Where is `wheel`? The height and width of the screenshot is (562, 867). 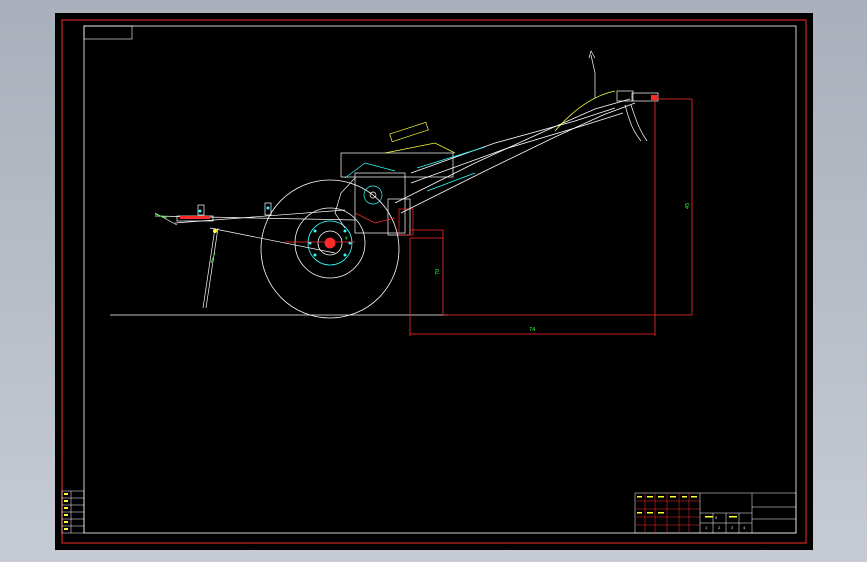 wheel is located at coordinates (330, 249).